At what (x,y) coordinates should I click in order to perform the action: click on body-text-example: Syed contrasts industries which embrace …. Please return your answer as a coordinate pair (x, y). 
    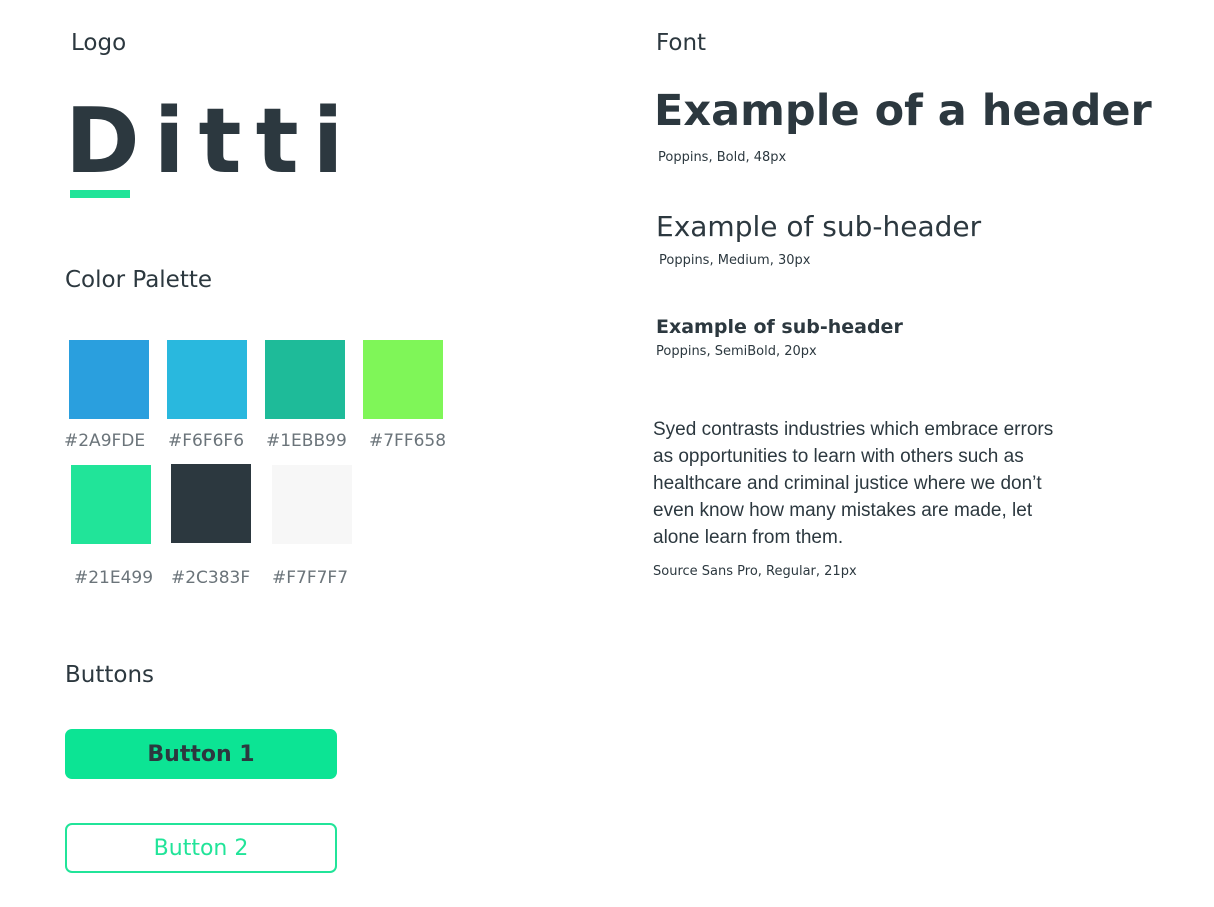
    Looking at the image, I should click on (853, 483).